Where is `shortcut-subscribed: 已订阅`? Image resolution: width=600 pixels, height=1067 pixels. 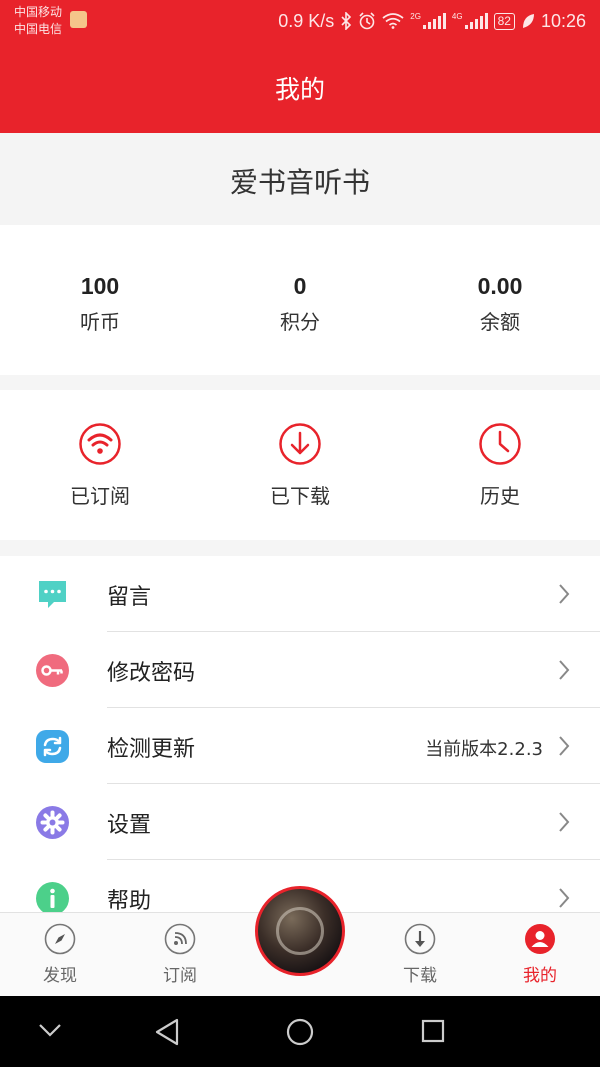 shortcut-subscribed: 已订阅 is located at coordinates (100, 465).